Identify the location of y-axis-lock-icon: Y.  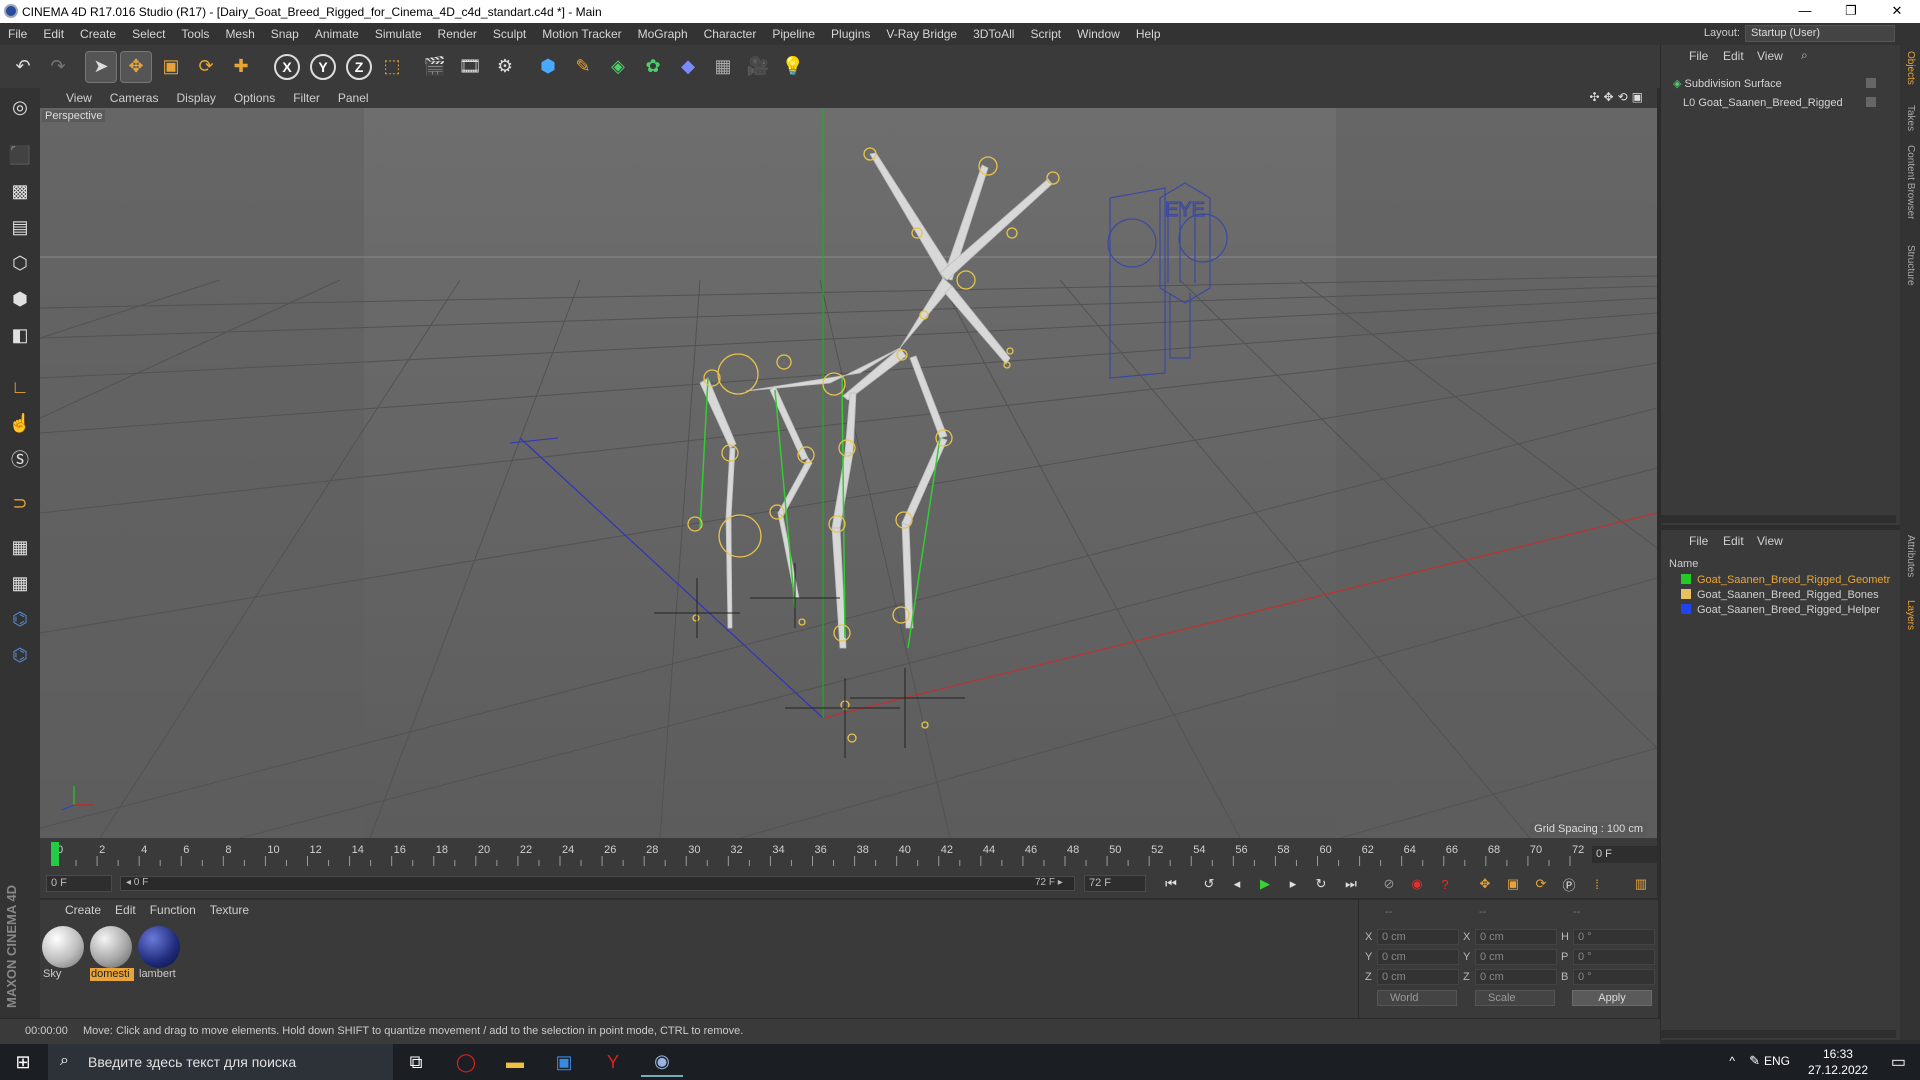
(323, 66).